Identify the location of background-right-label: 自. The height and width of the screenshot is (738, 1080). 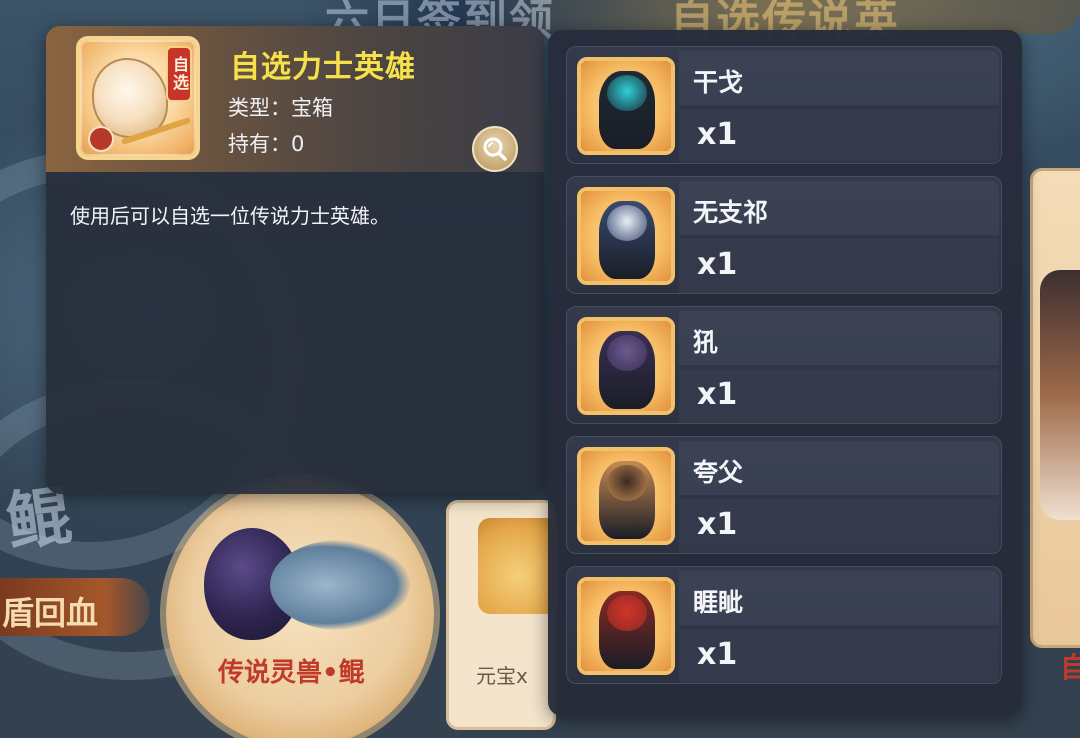
(1070, 667).